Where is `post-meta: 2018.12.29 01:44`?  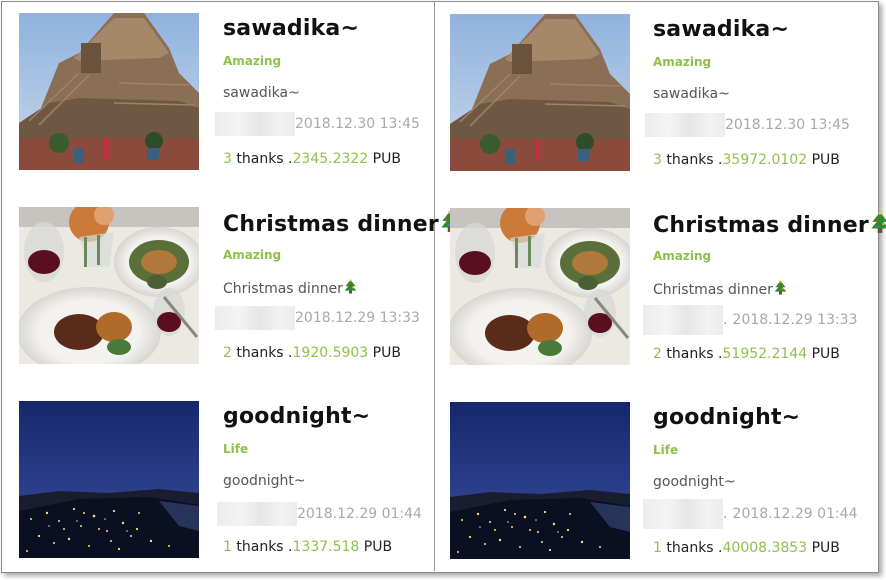
post-meta: 2018.12.29 01:44 is located at coordinates (319, 515).